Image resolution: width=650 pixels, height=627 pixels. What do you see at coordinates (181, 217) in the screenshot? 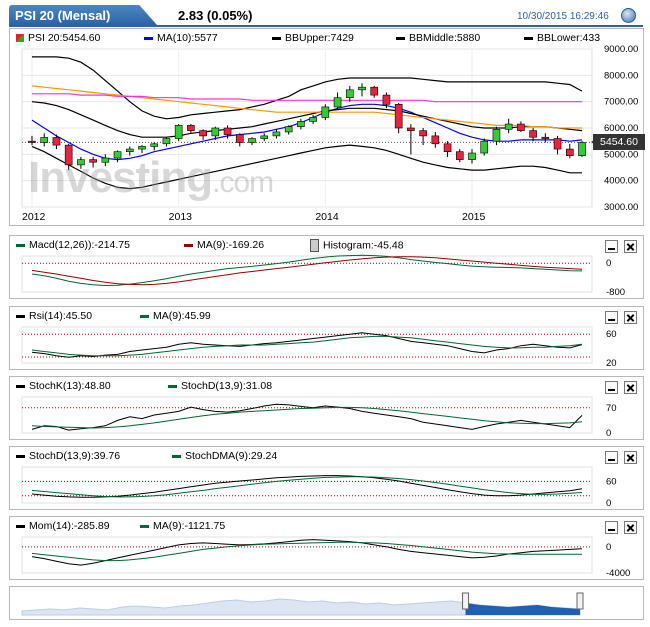
I see `x-tick-label: 2013` at bounding box center [181, 217].